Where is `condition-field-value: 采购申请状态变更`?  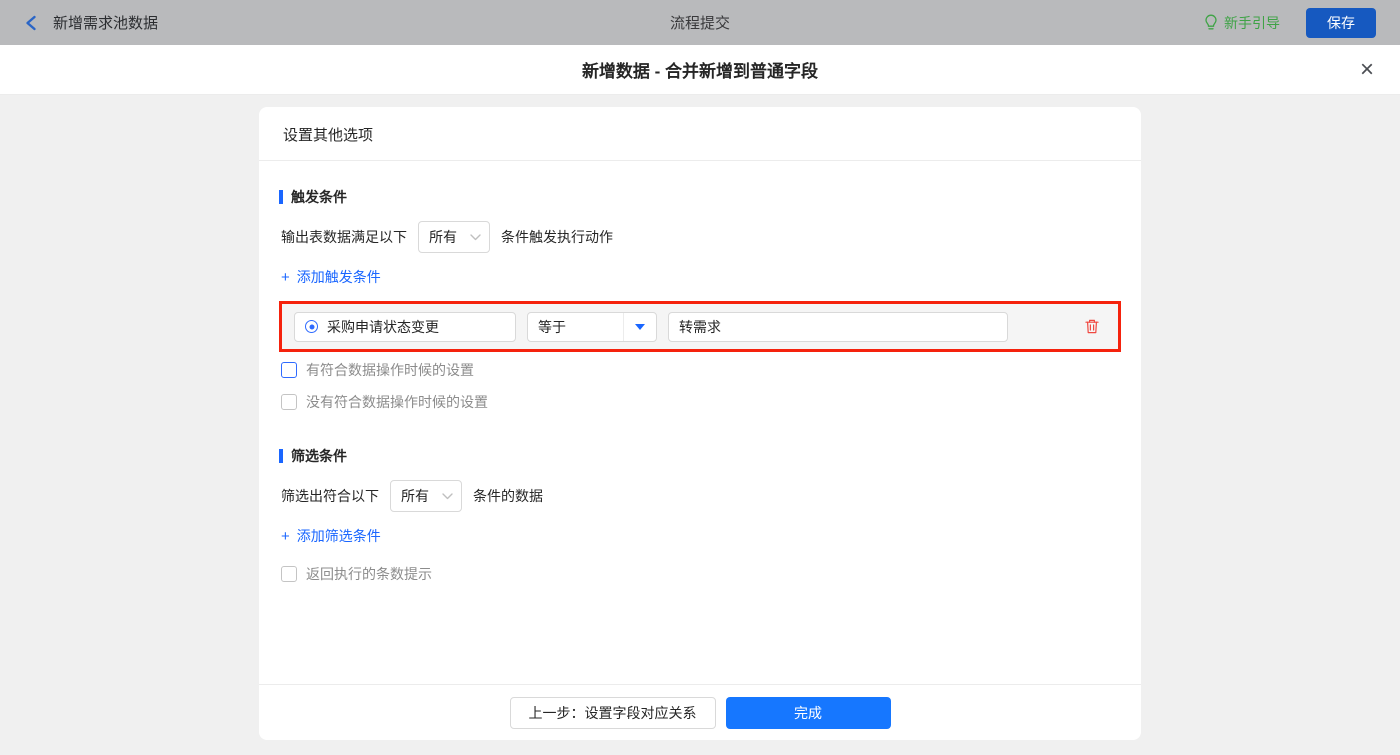 condition-field-value: 采购申请状态变更 is located at coordinates (383, 326).